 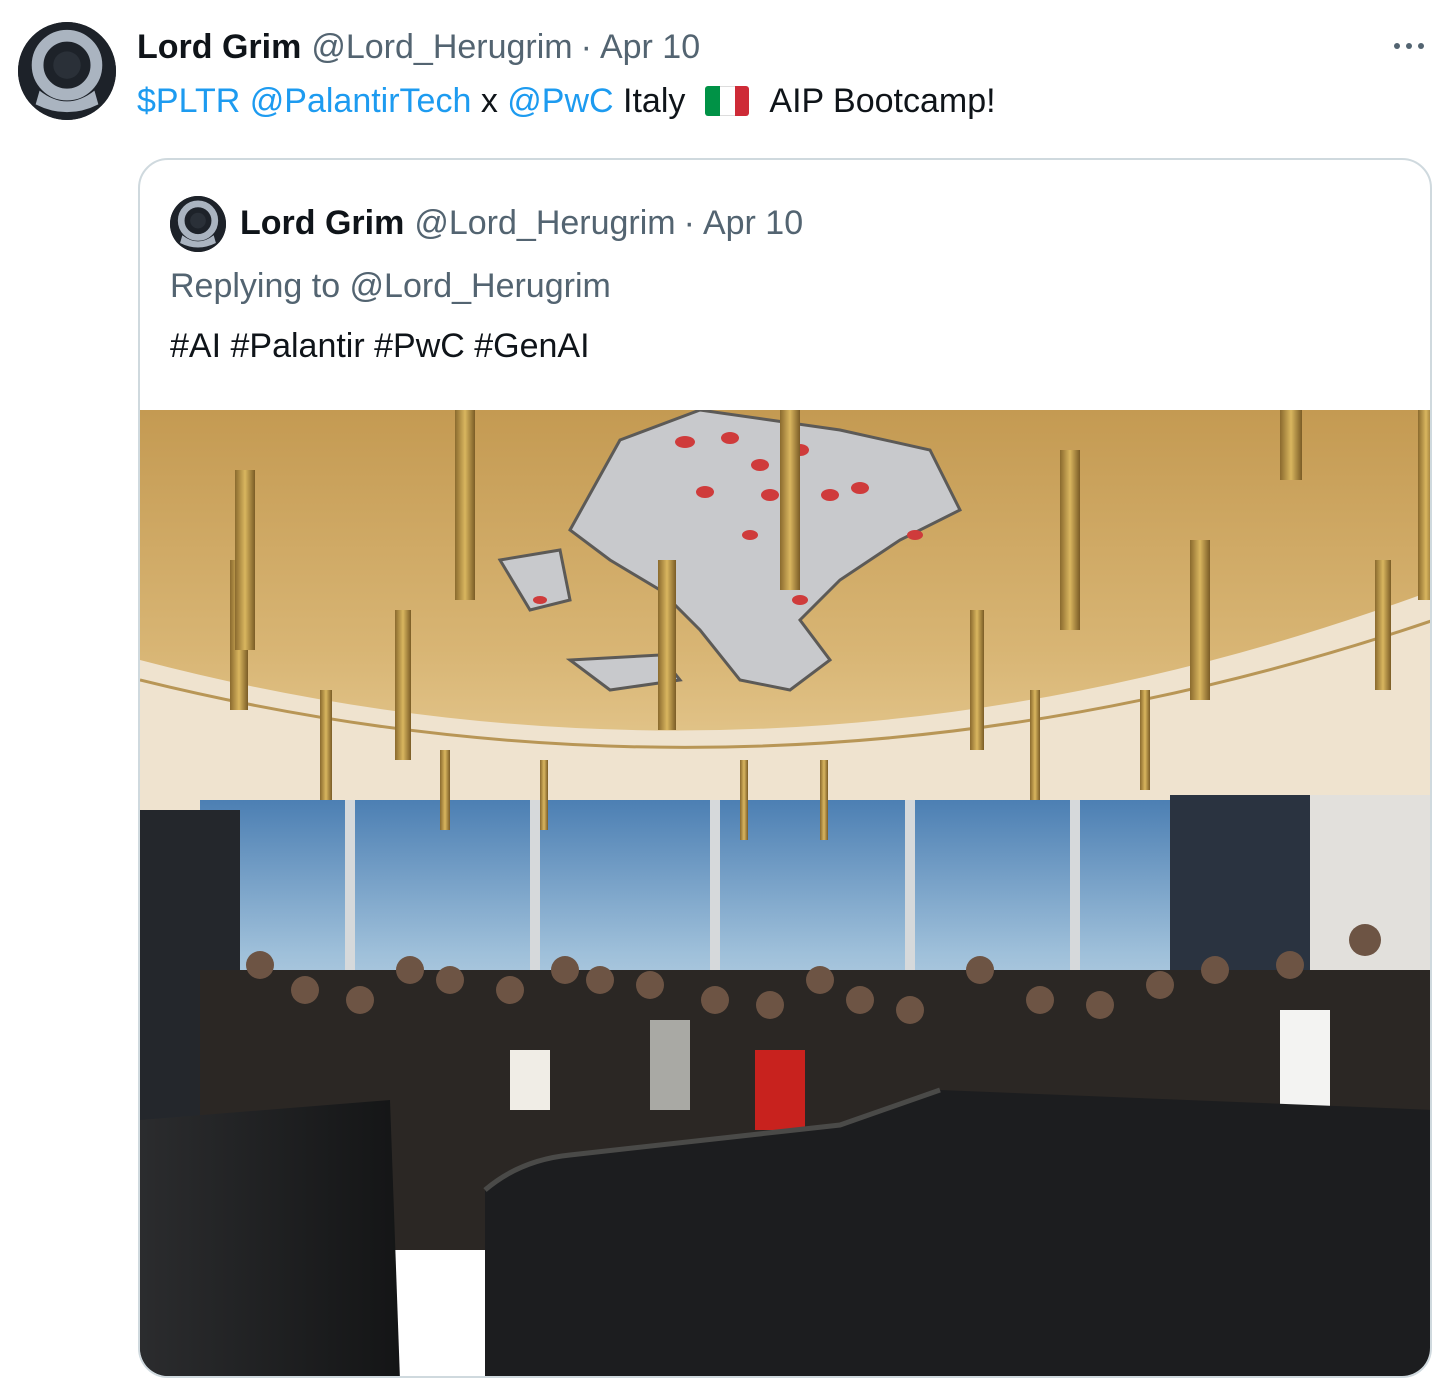 I want to click on quoted-hashtags: #AI #Palantir #PwC #GenAI, so click(x=380, y=345).